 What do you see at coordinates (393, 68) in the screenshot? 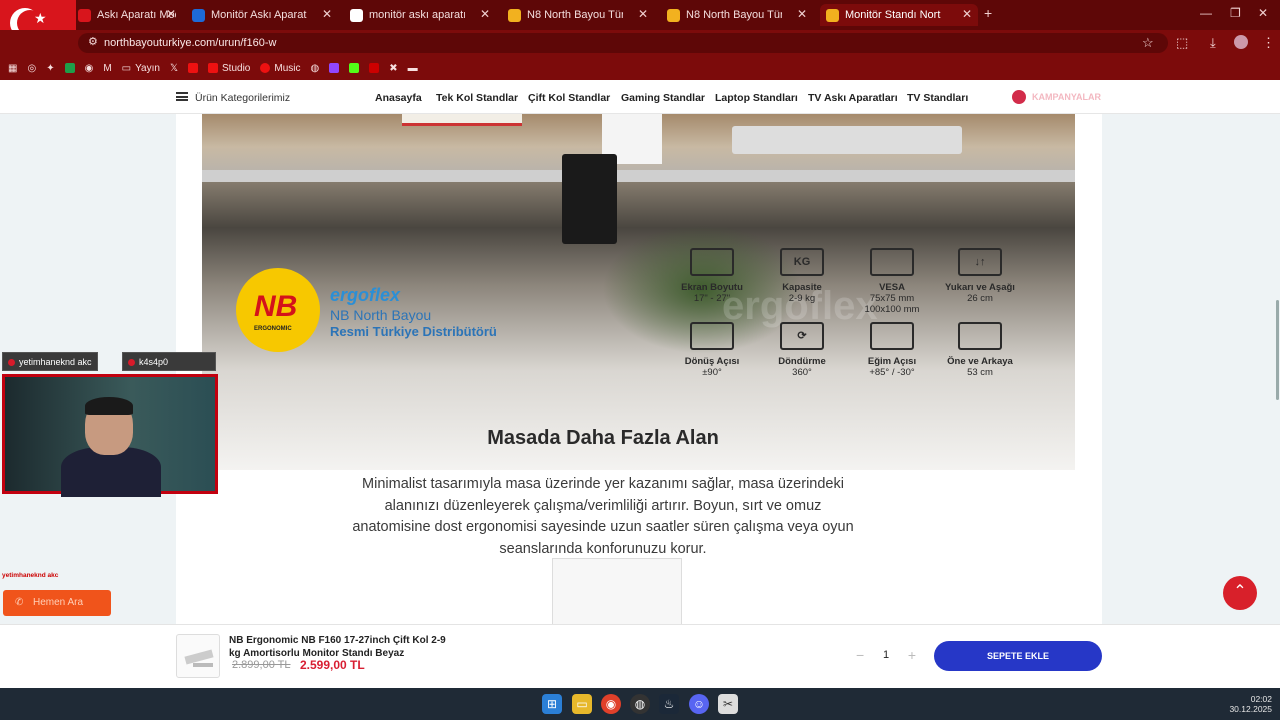
I see `bookmark-icon-x2: ✖` at bounding box center [393, 68].